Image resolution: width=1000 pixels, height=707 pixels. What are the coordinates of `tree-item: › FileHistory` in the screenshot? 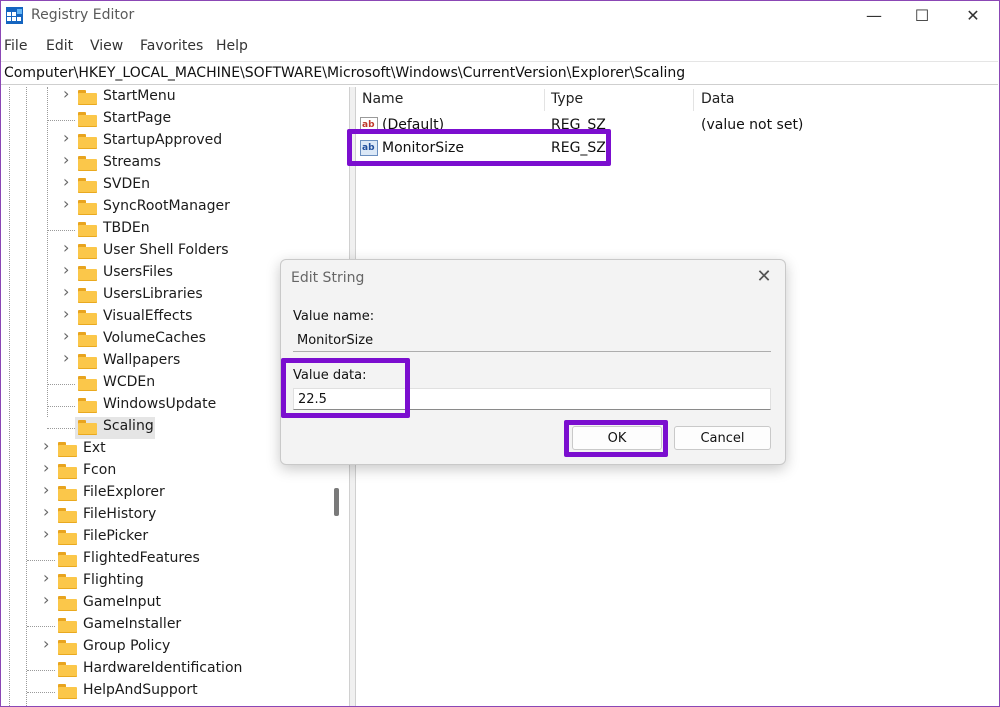 It's located at (161, 515).